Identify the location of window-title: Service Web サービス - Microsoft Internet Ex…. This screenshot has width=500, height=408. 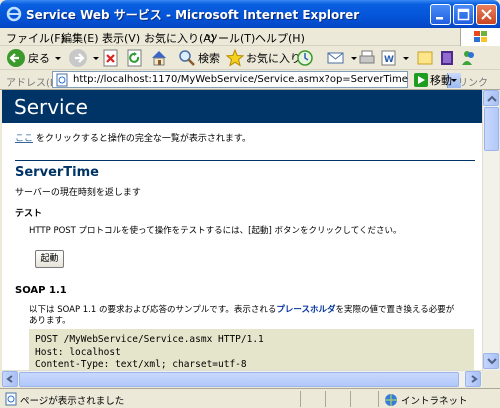
(193, 15).